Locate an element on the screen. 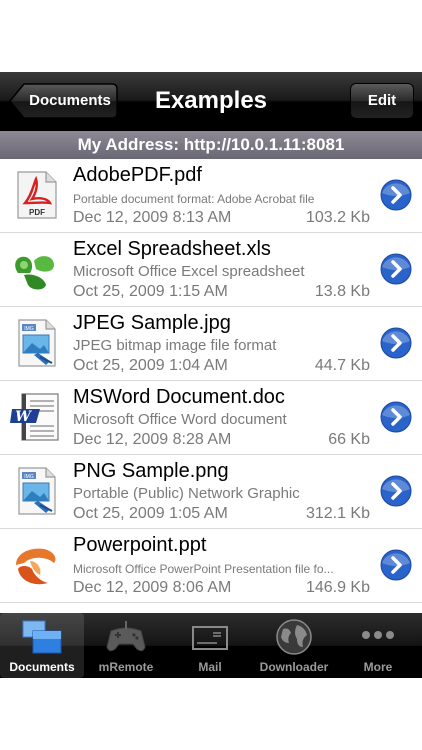  tab-mail: Mail is located at coordinates (210, 645).